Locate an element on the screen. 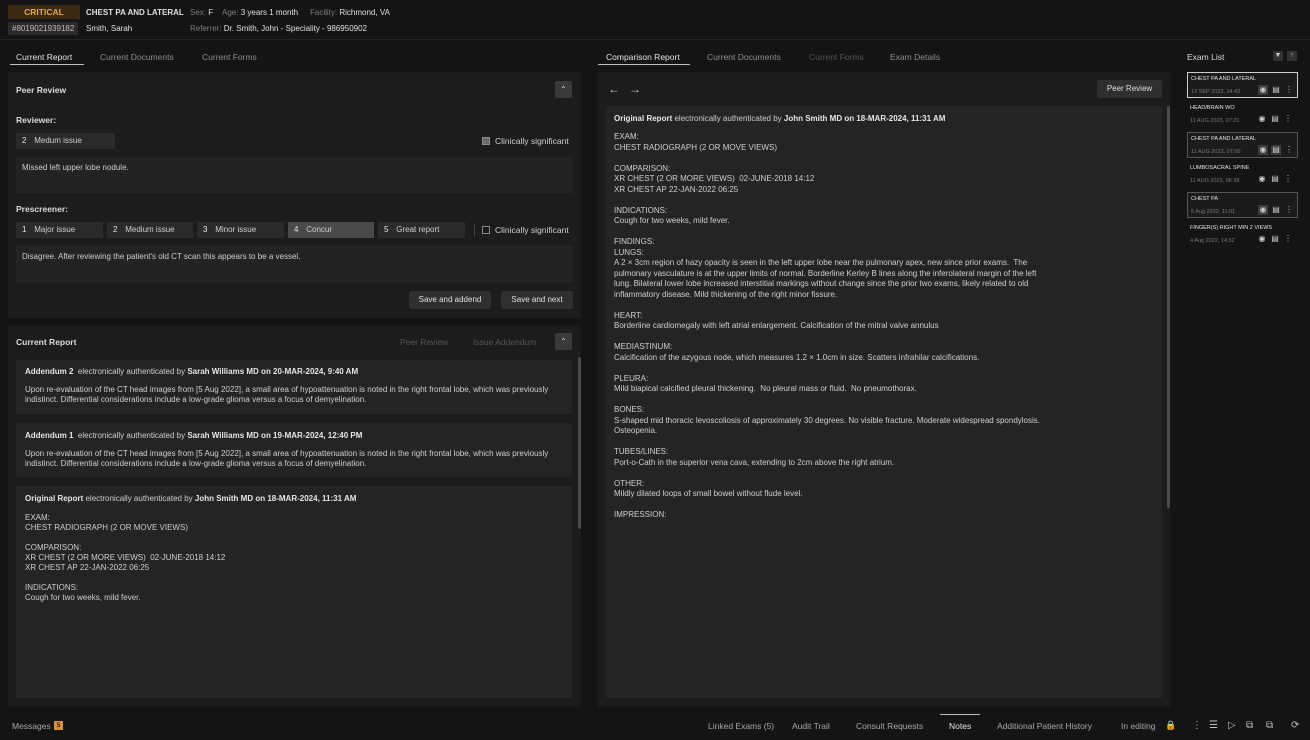  reviewer-rating: 2 Medum issue is located at coordinates (65, 141).